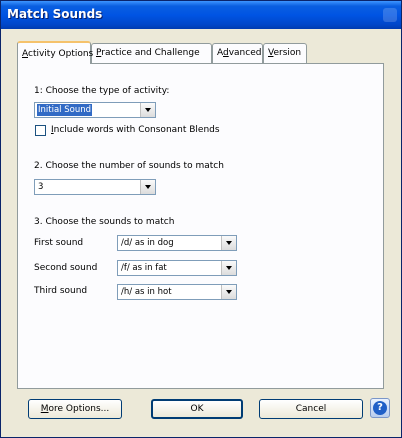 The image size is (402, 438). Describe the element at coordinates (237, 53) in the screenshot. I see `tab-advanced: Advanced` at that location.